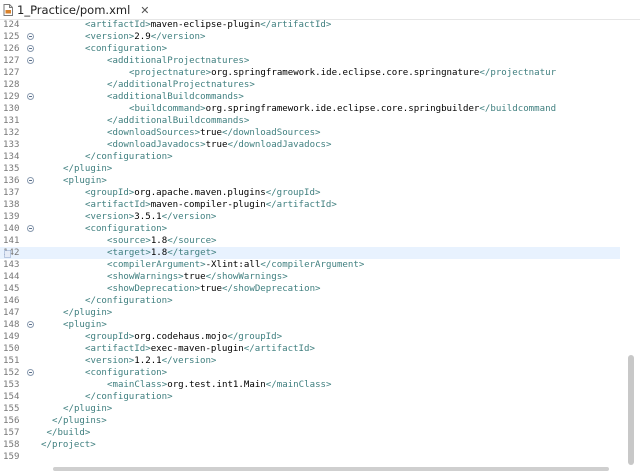 Image resolution: width=640 pixels, height=474 pixels. Describe the element at coordinates (11, 217) in the screenshot. I see `line-number: 139` at that location.